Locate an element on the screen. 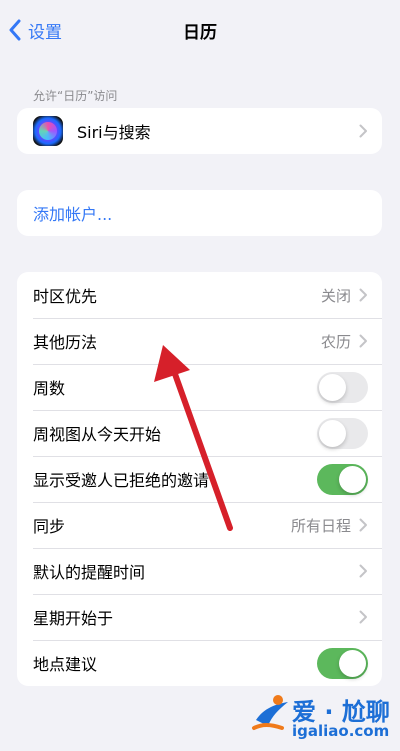  settings-row-week-numbers: 周数 is located at coordinates (199, 387).